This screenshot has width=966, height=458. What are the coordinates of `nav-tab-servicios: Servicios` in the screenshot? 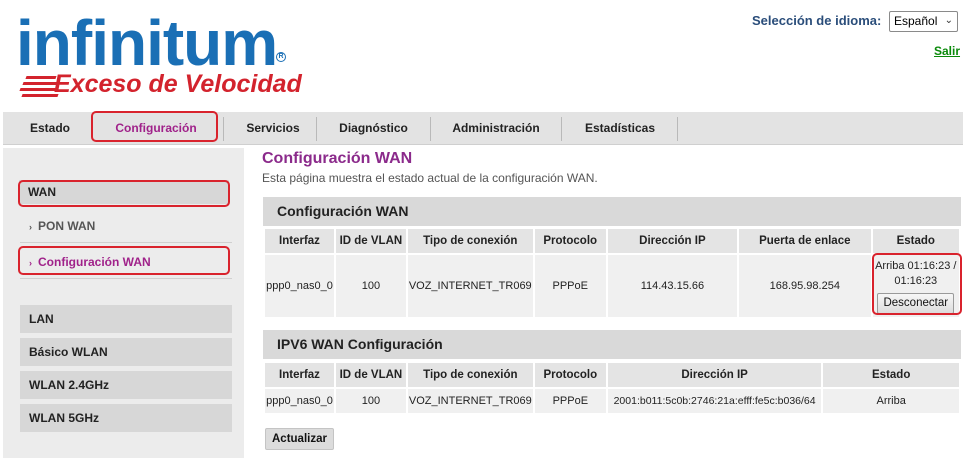 It's located at (273, 128).